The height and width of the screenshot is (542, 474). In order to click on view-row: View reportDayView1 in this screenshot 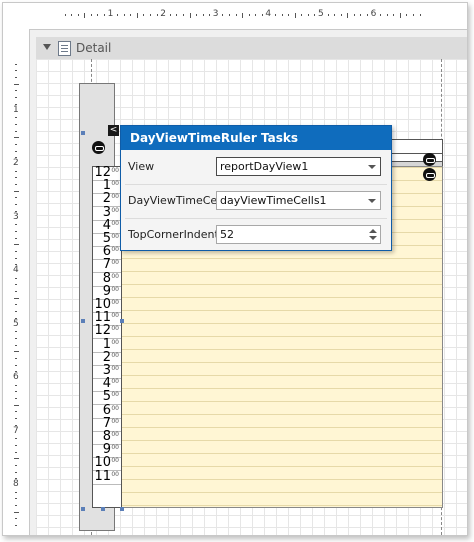, I will do `click(256, 168)`.